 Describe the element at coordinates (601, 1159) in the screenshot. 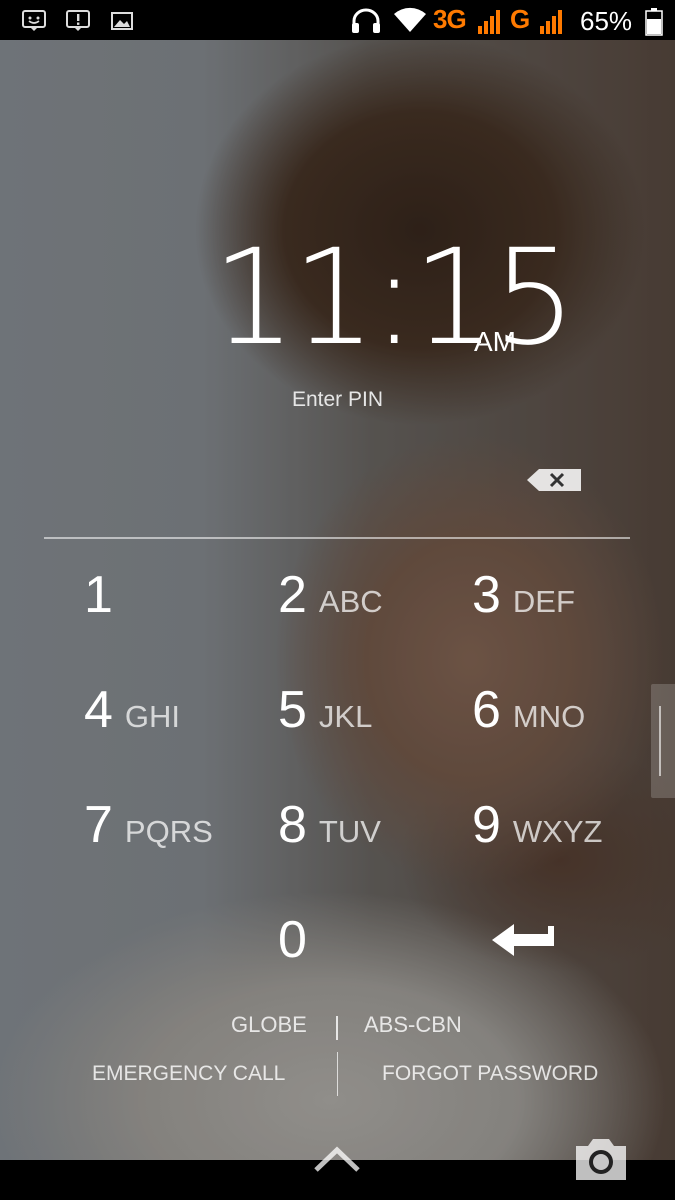

I see `camera-icon` at that location.